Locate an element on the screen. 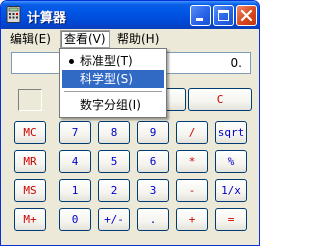 This screenshot has height=246, width=320. menu-bar: 编辑(E) 查看(V) 帮助(H) is located at coordinates (130, 39).